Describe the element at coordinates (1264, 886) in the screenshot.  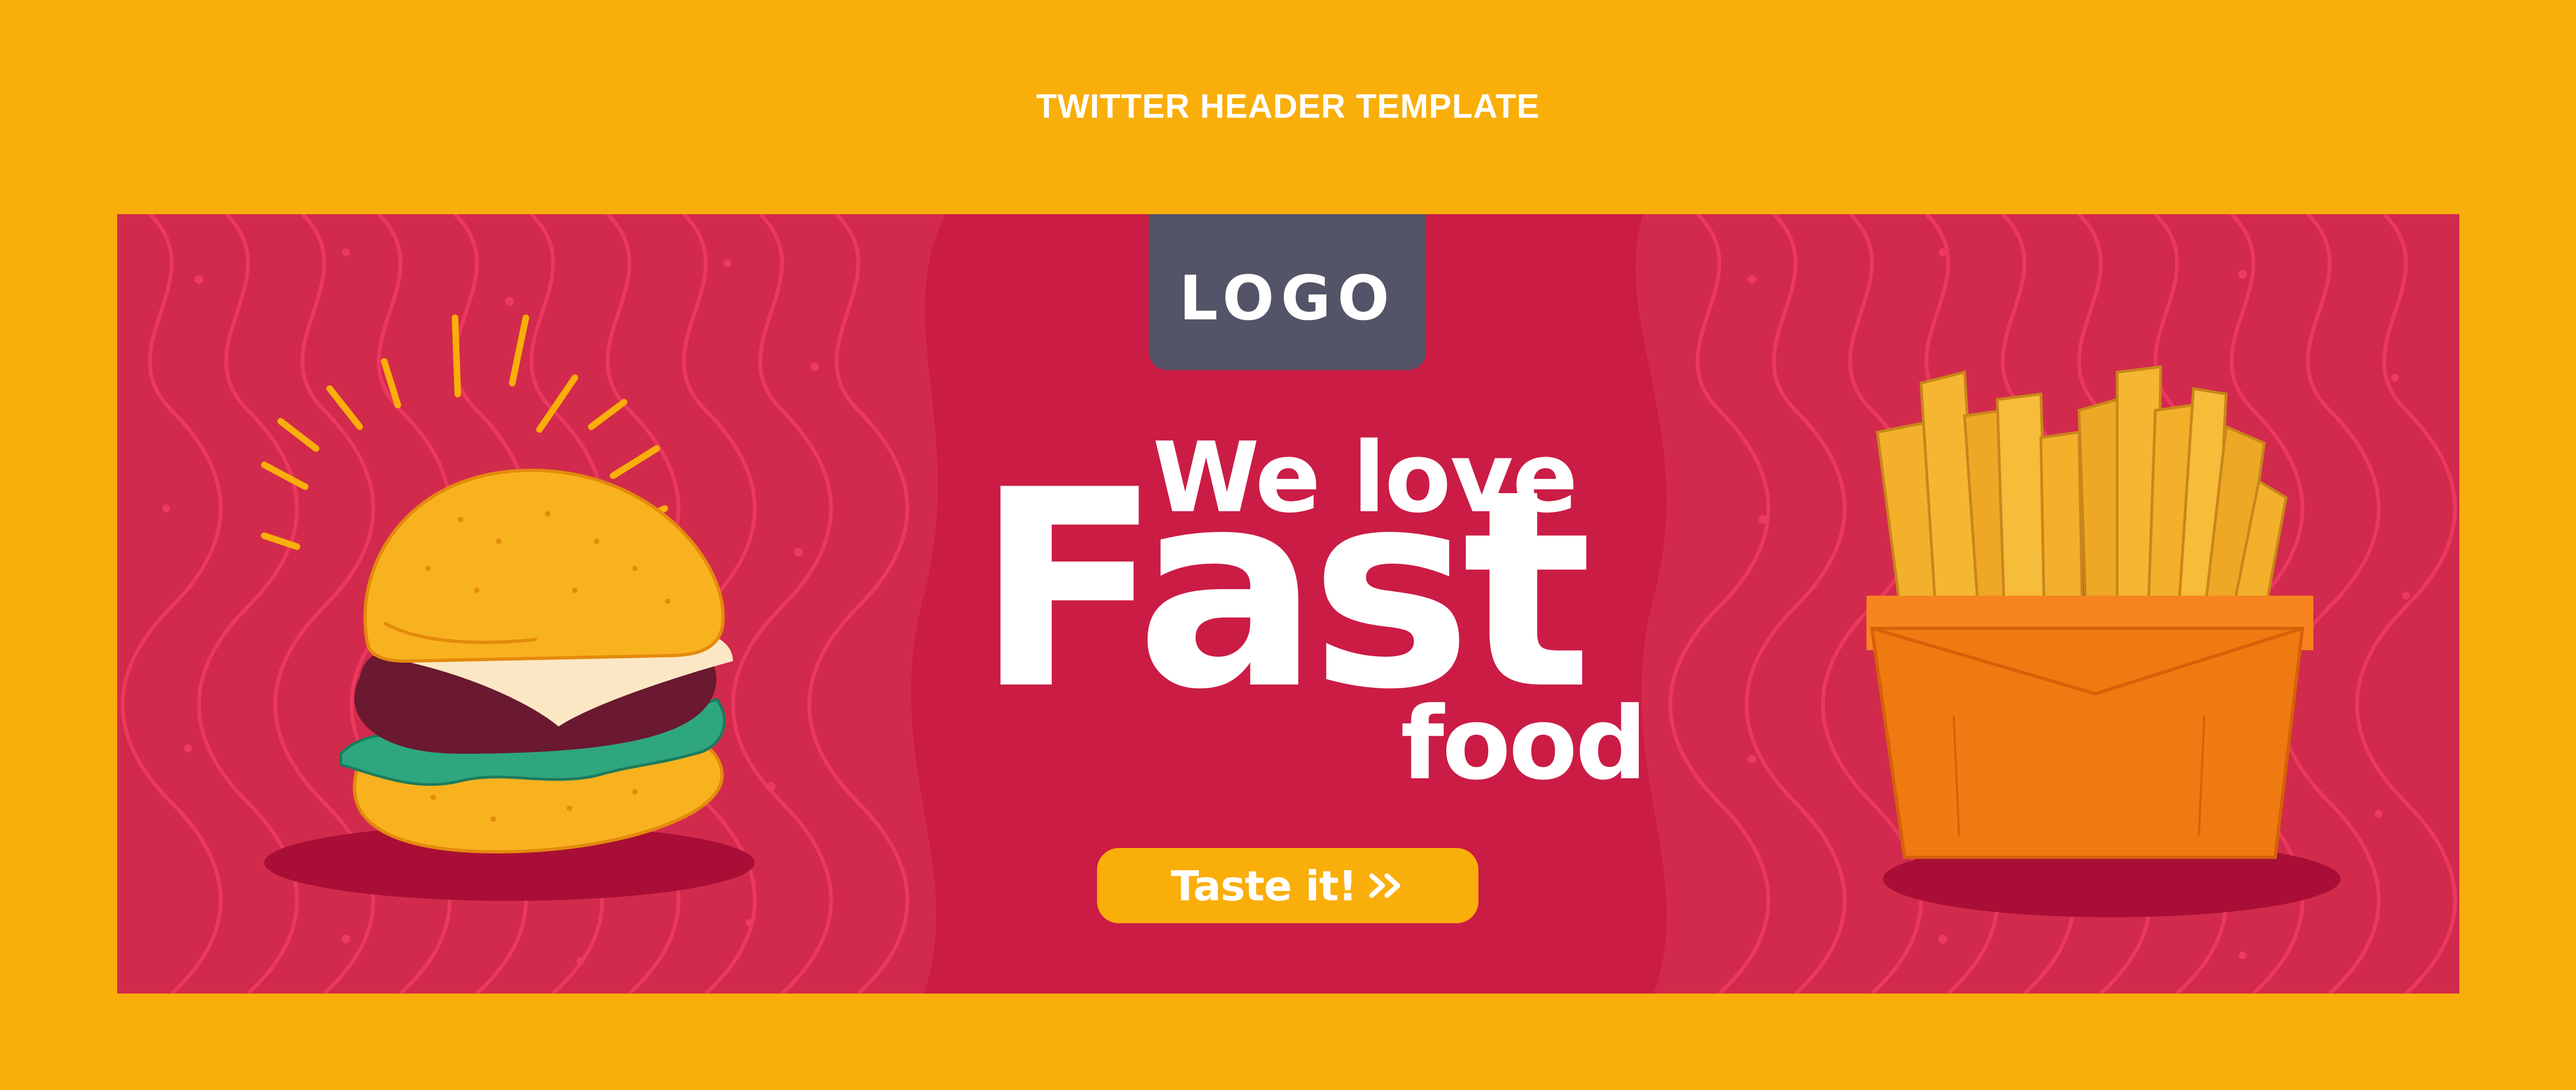
I see `taste-it-label: Taste it!` at that location.